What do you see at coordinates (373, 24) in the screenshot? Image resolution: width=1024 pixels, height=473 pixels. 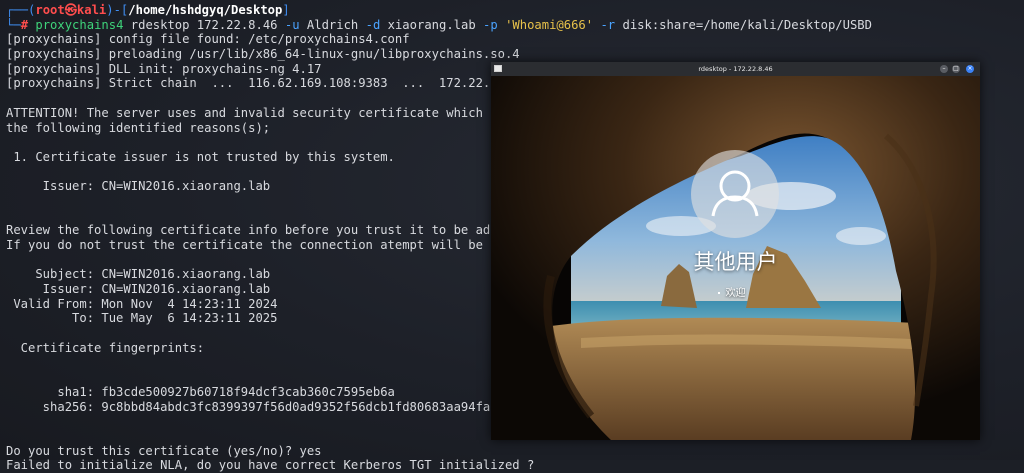 I see `flag-d: -d` at bounding box center [373, 24].